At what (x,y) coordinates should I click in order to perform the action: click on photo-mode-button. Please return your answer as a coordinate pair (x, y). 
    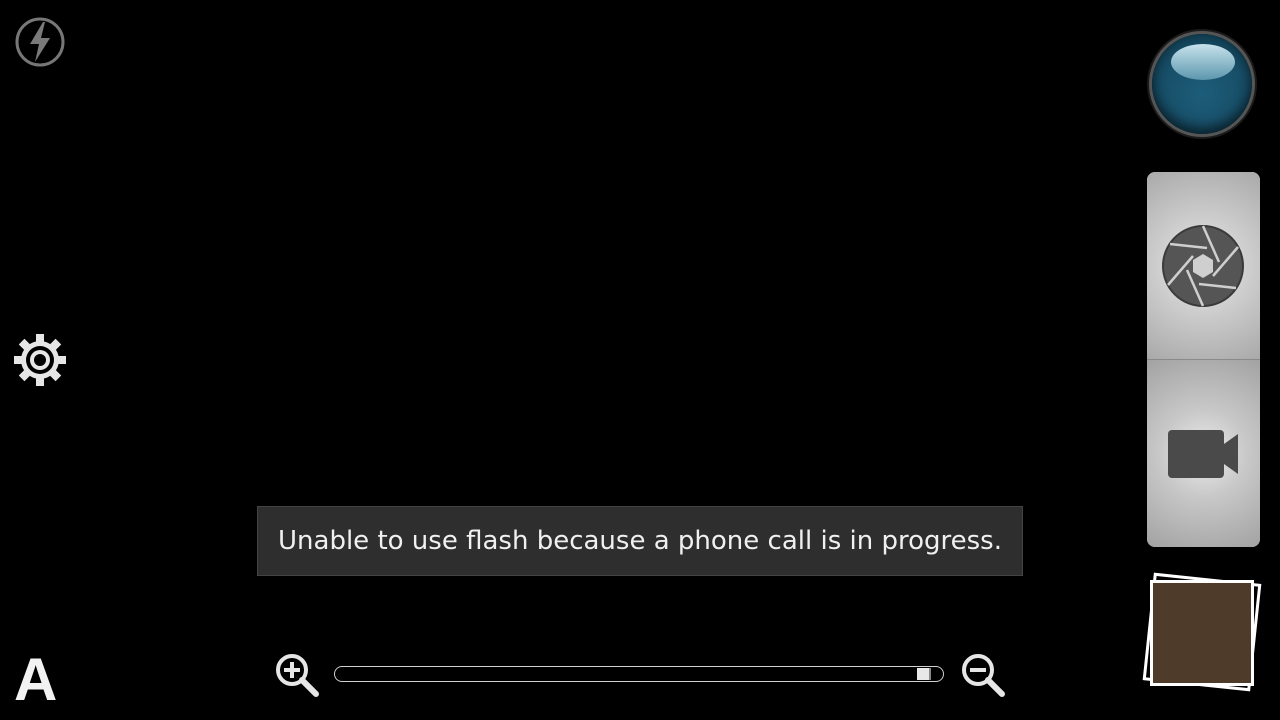
    Looking at the image, I should click on (1203, 265).